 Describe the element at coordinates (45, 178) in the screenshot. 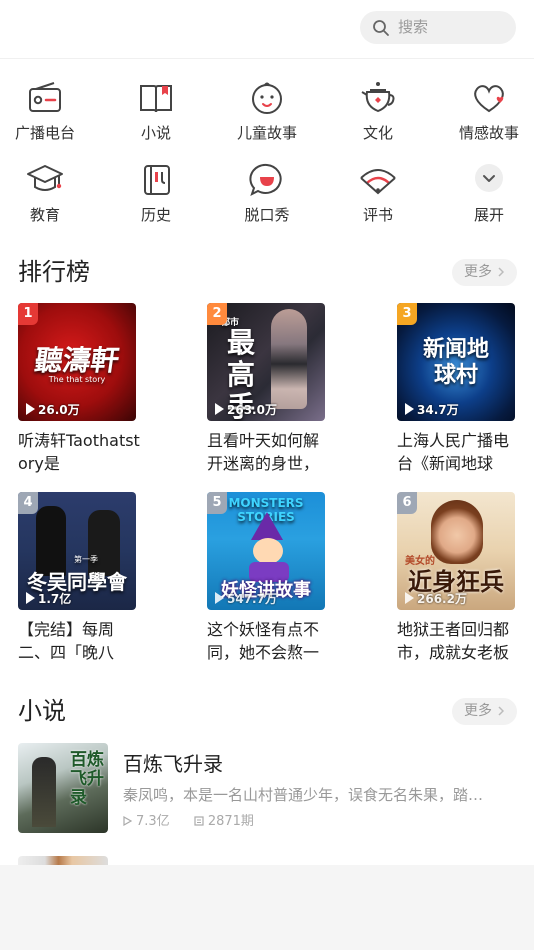

I see `graduation-cap-icon` at that location.